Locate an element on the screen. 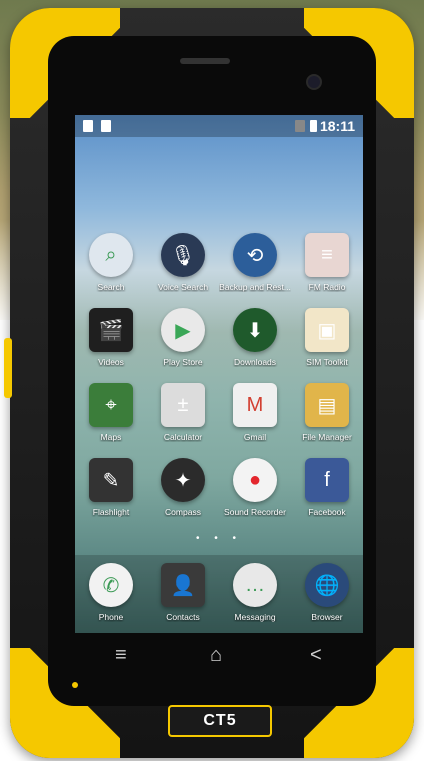 The height and width of the screenshot is (761, 424). app-label: Compass is located at coordinates (183, 512).